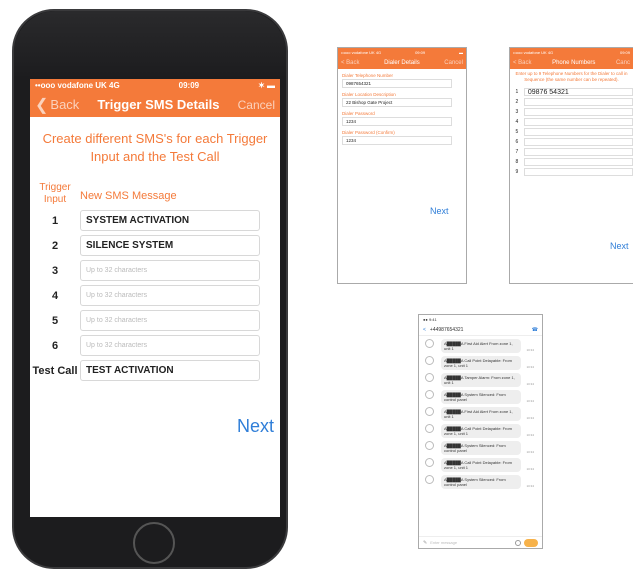 The height and width of the screenshot is (571, 633). What do you see at coordinates (623, 63) in the screenshot?
I see `phones-cancel-button: Canc` at bounding box center [623, 63].